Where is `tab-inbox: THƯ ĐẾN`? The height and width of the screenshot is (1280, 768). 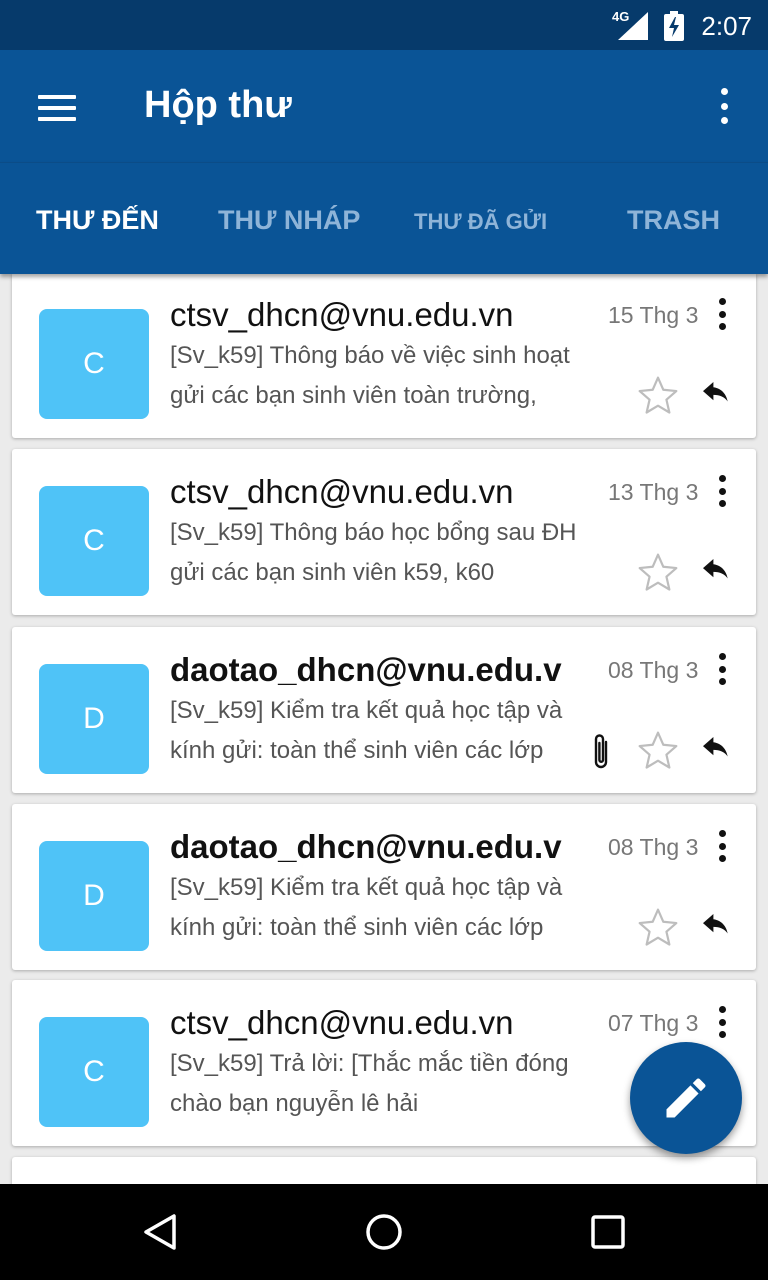
tab-inbox: THƯ ĐẾN is located at coordinates (97, 220).